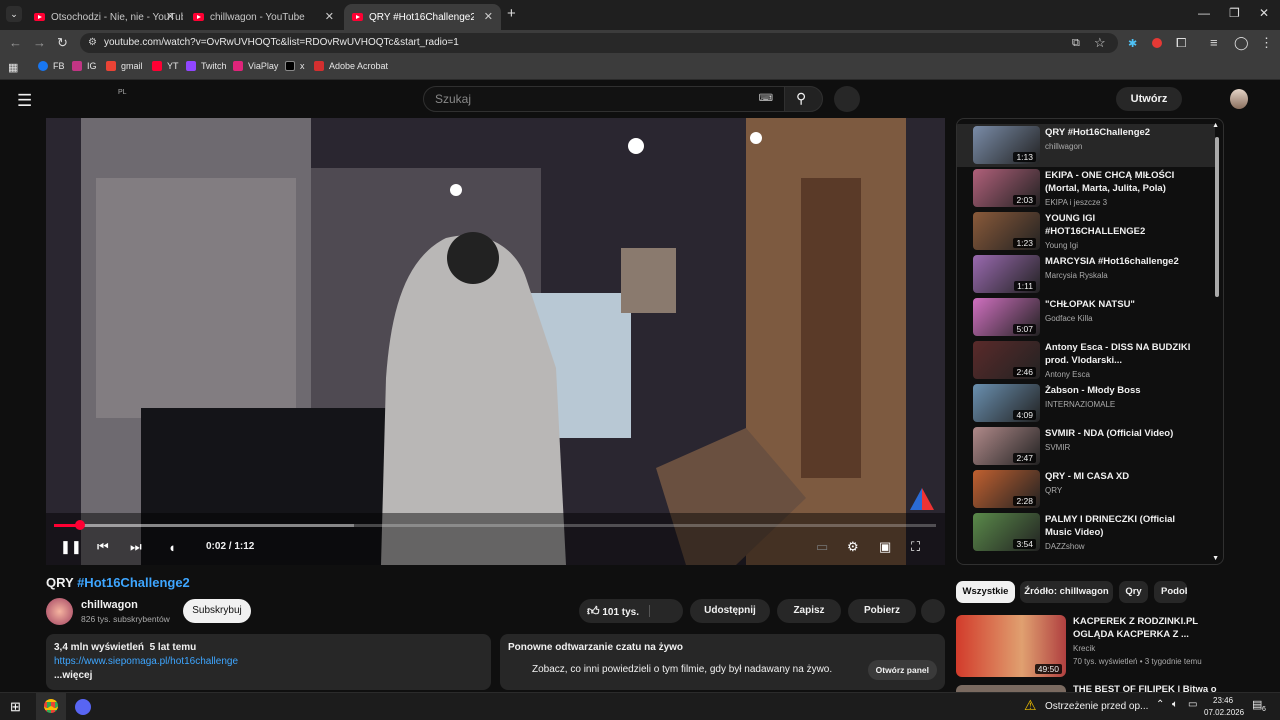 This screenshot has width=1280, height=720. I want to click on notifications-icon: ▤, so click(1257, 704).